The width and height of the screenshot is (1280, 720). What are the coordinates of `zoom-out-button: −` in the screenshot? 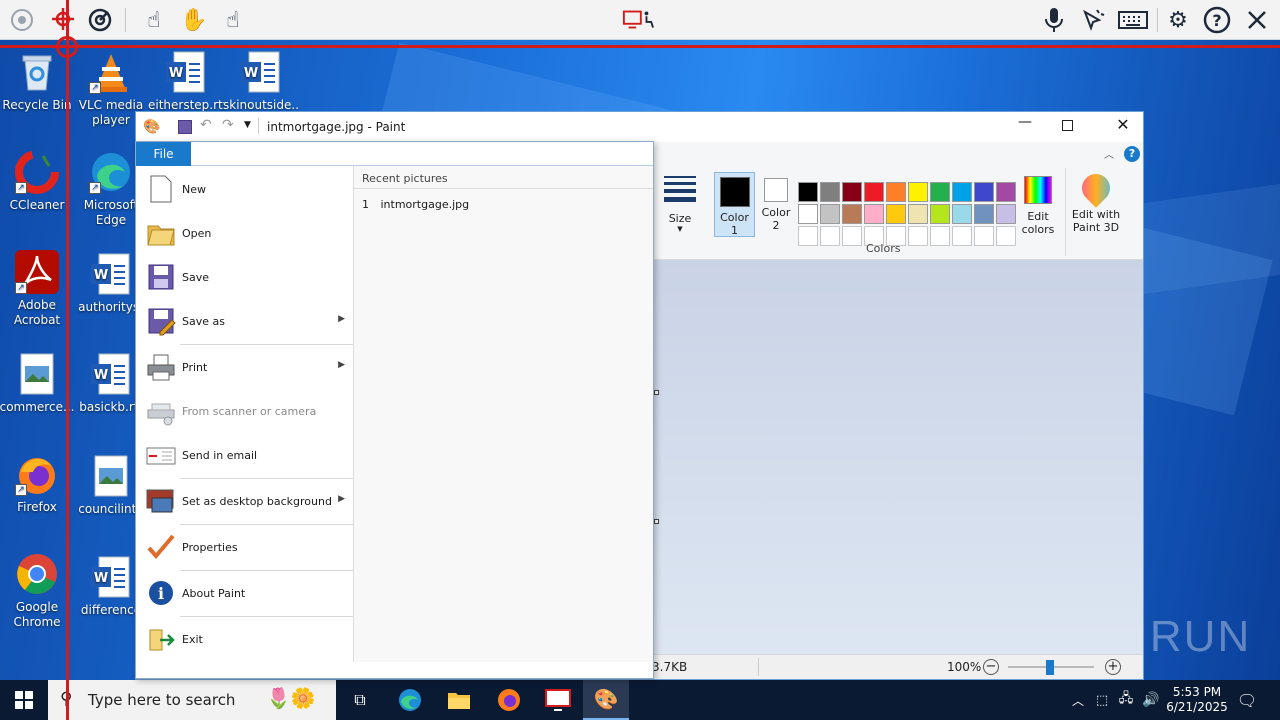 It's located at (991, 667).